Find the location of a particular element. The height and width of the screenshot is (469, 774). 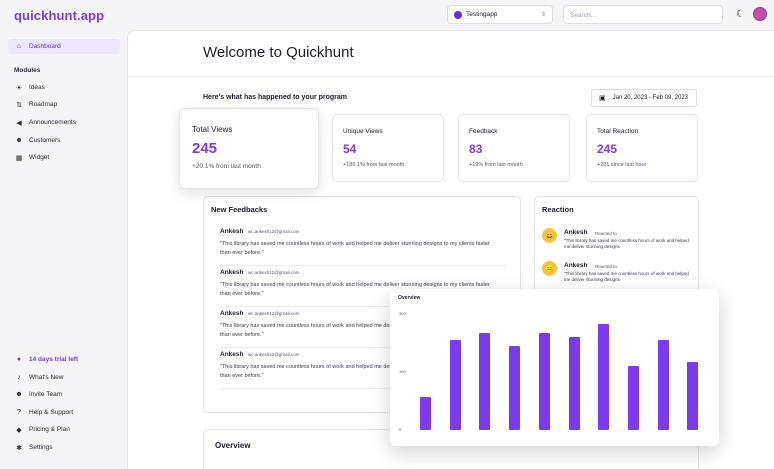

megaphone-icon: ◀ is located at coordinates (19, 123).